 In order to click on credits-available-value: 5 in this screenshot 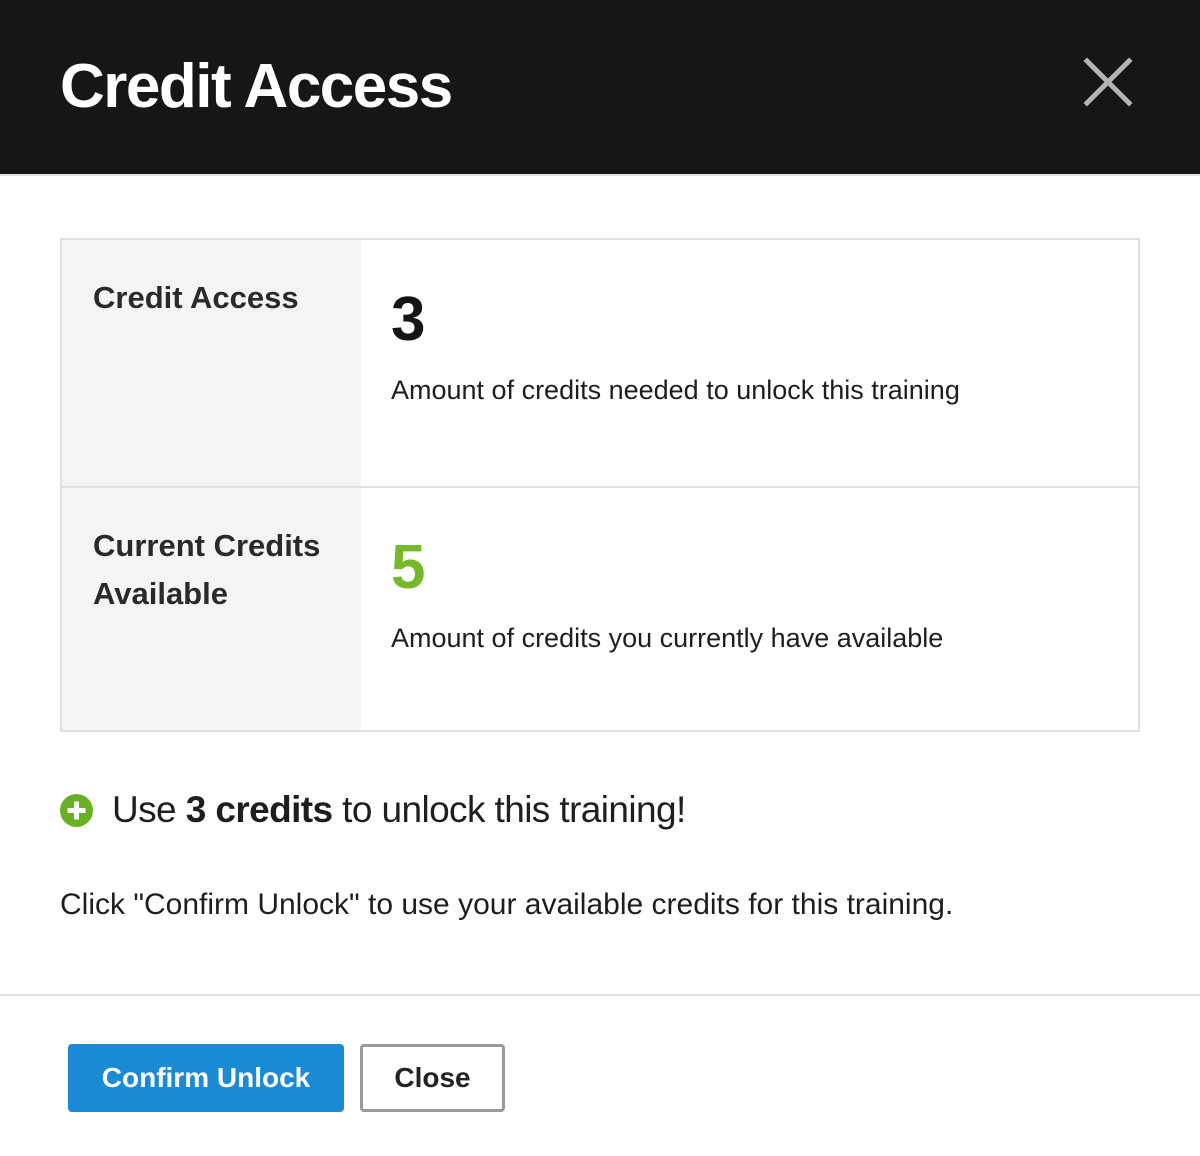, I will do `click(408, 567)`.